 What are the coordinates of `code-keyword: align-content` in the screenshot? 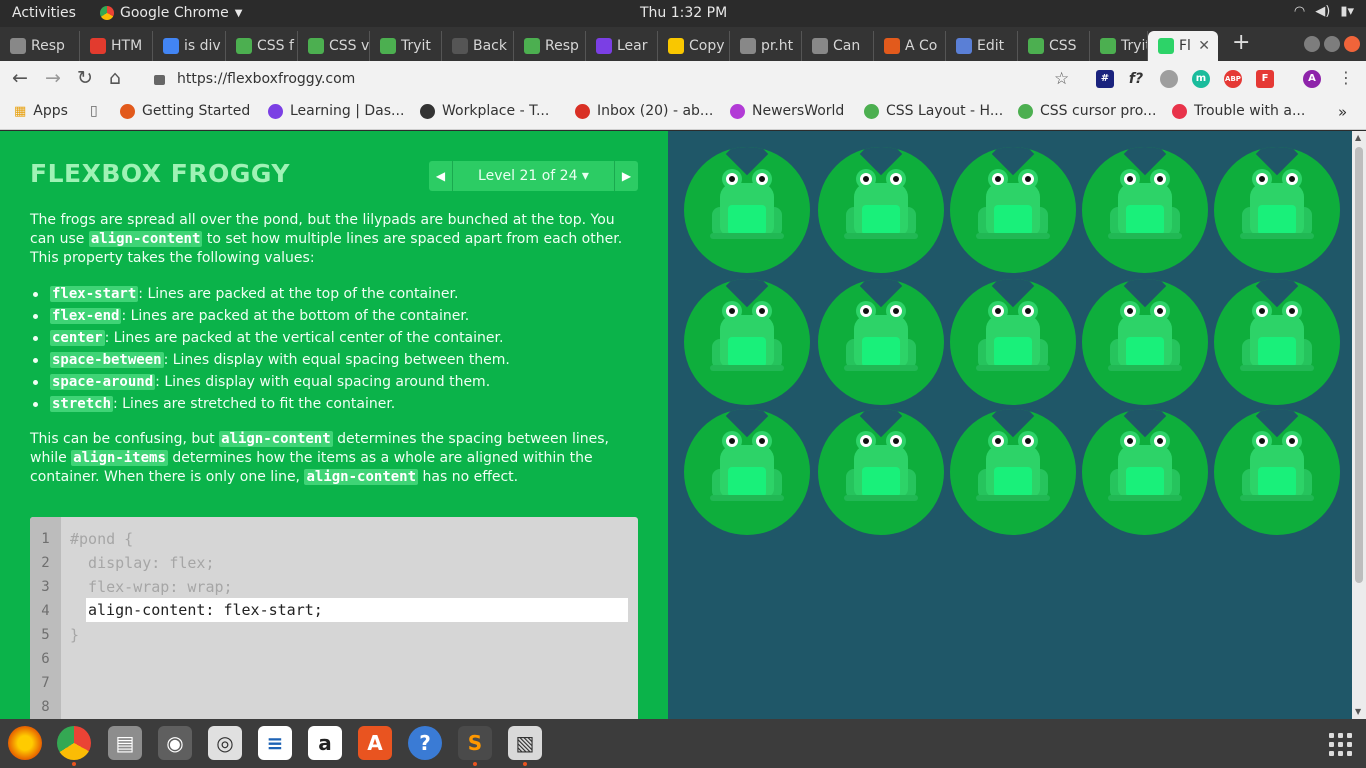 It's located at (276, 439).